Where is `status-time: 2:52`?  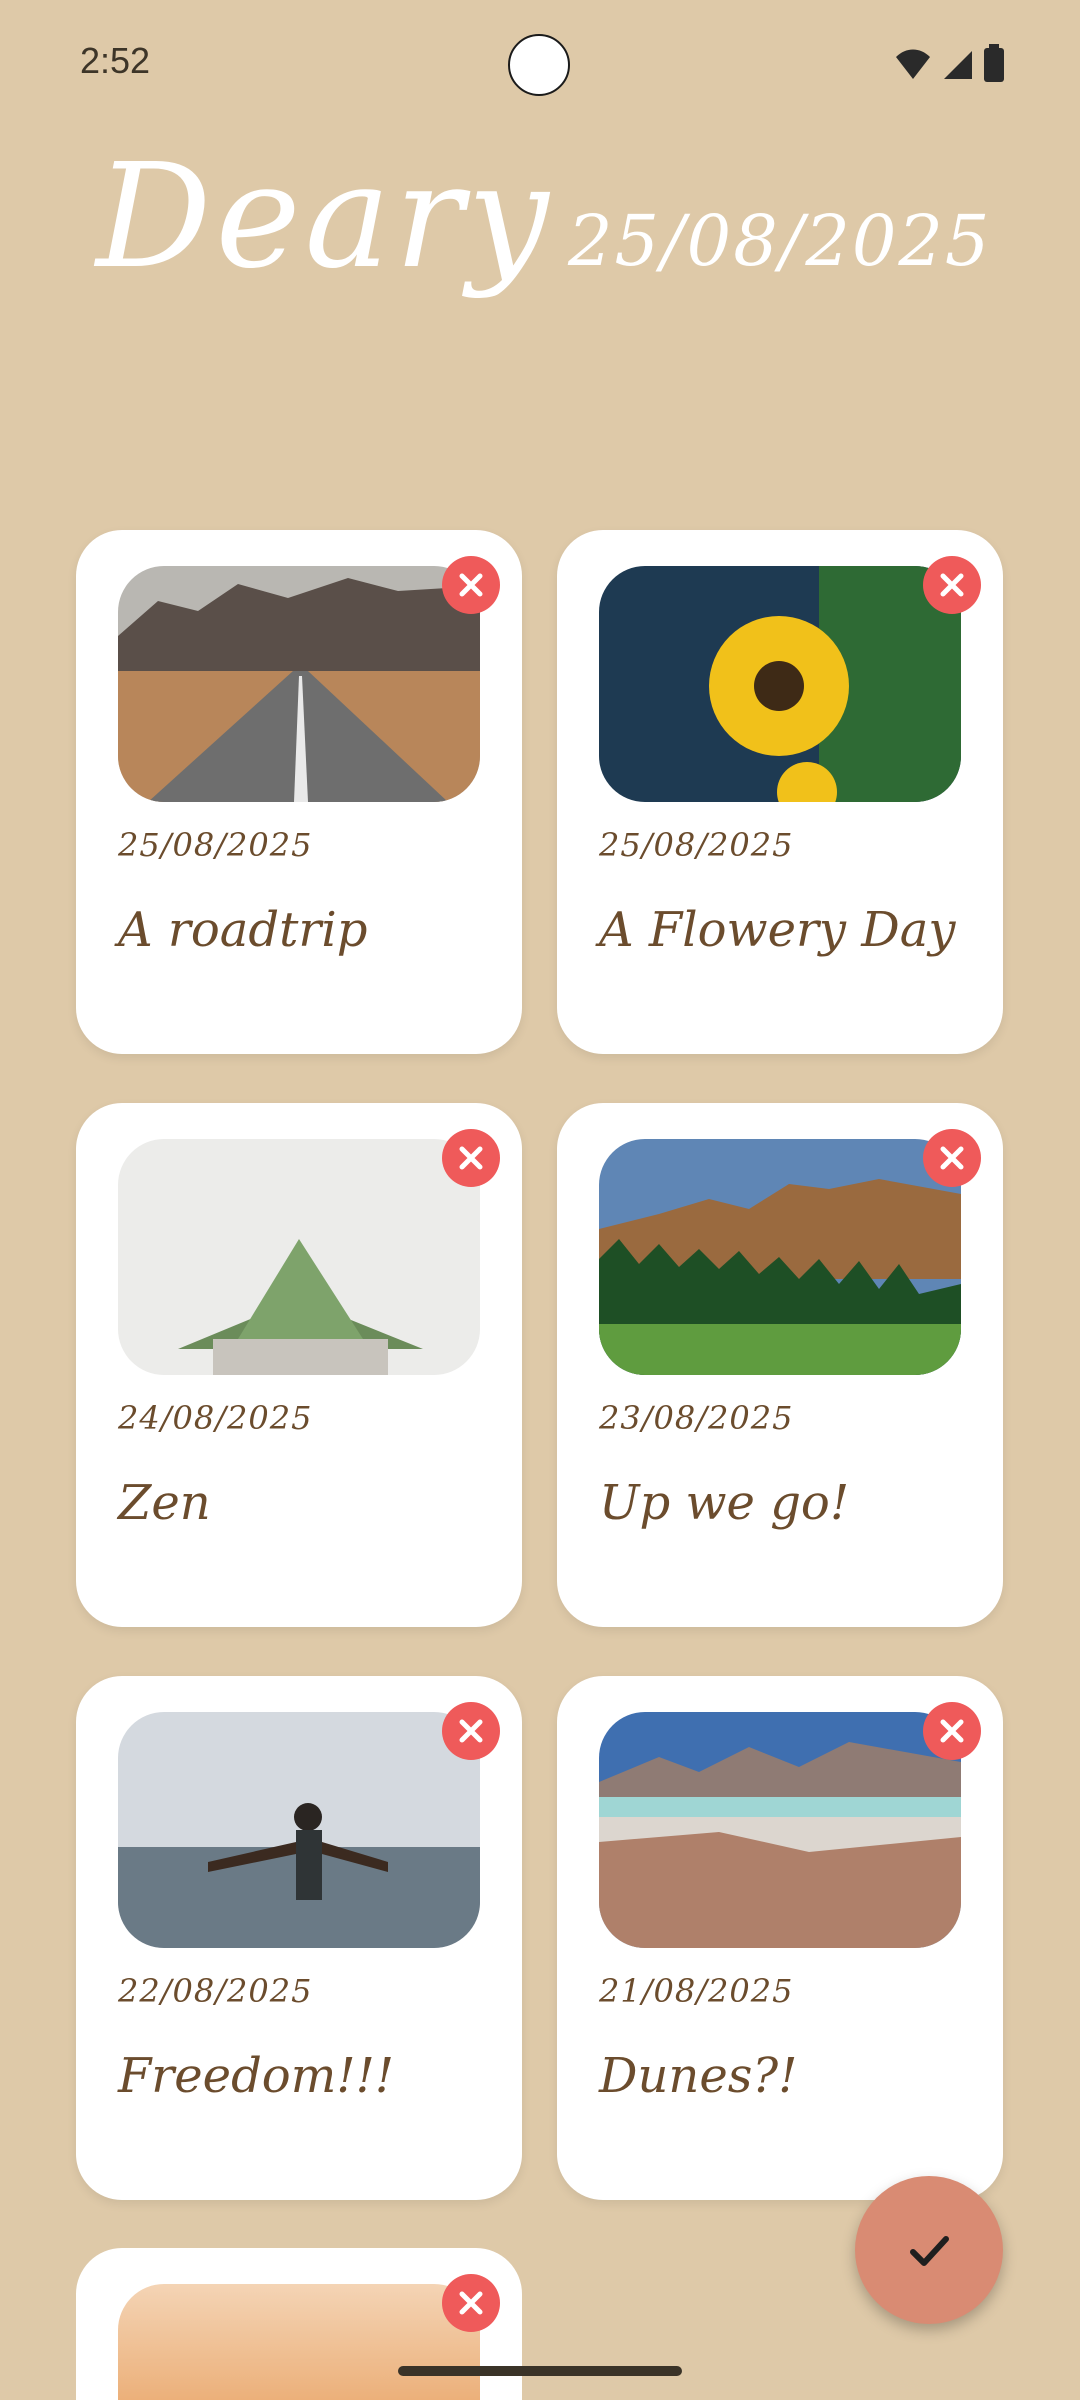
status-time: 2:52 is located at coordinates (115, 60).